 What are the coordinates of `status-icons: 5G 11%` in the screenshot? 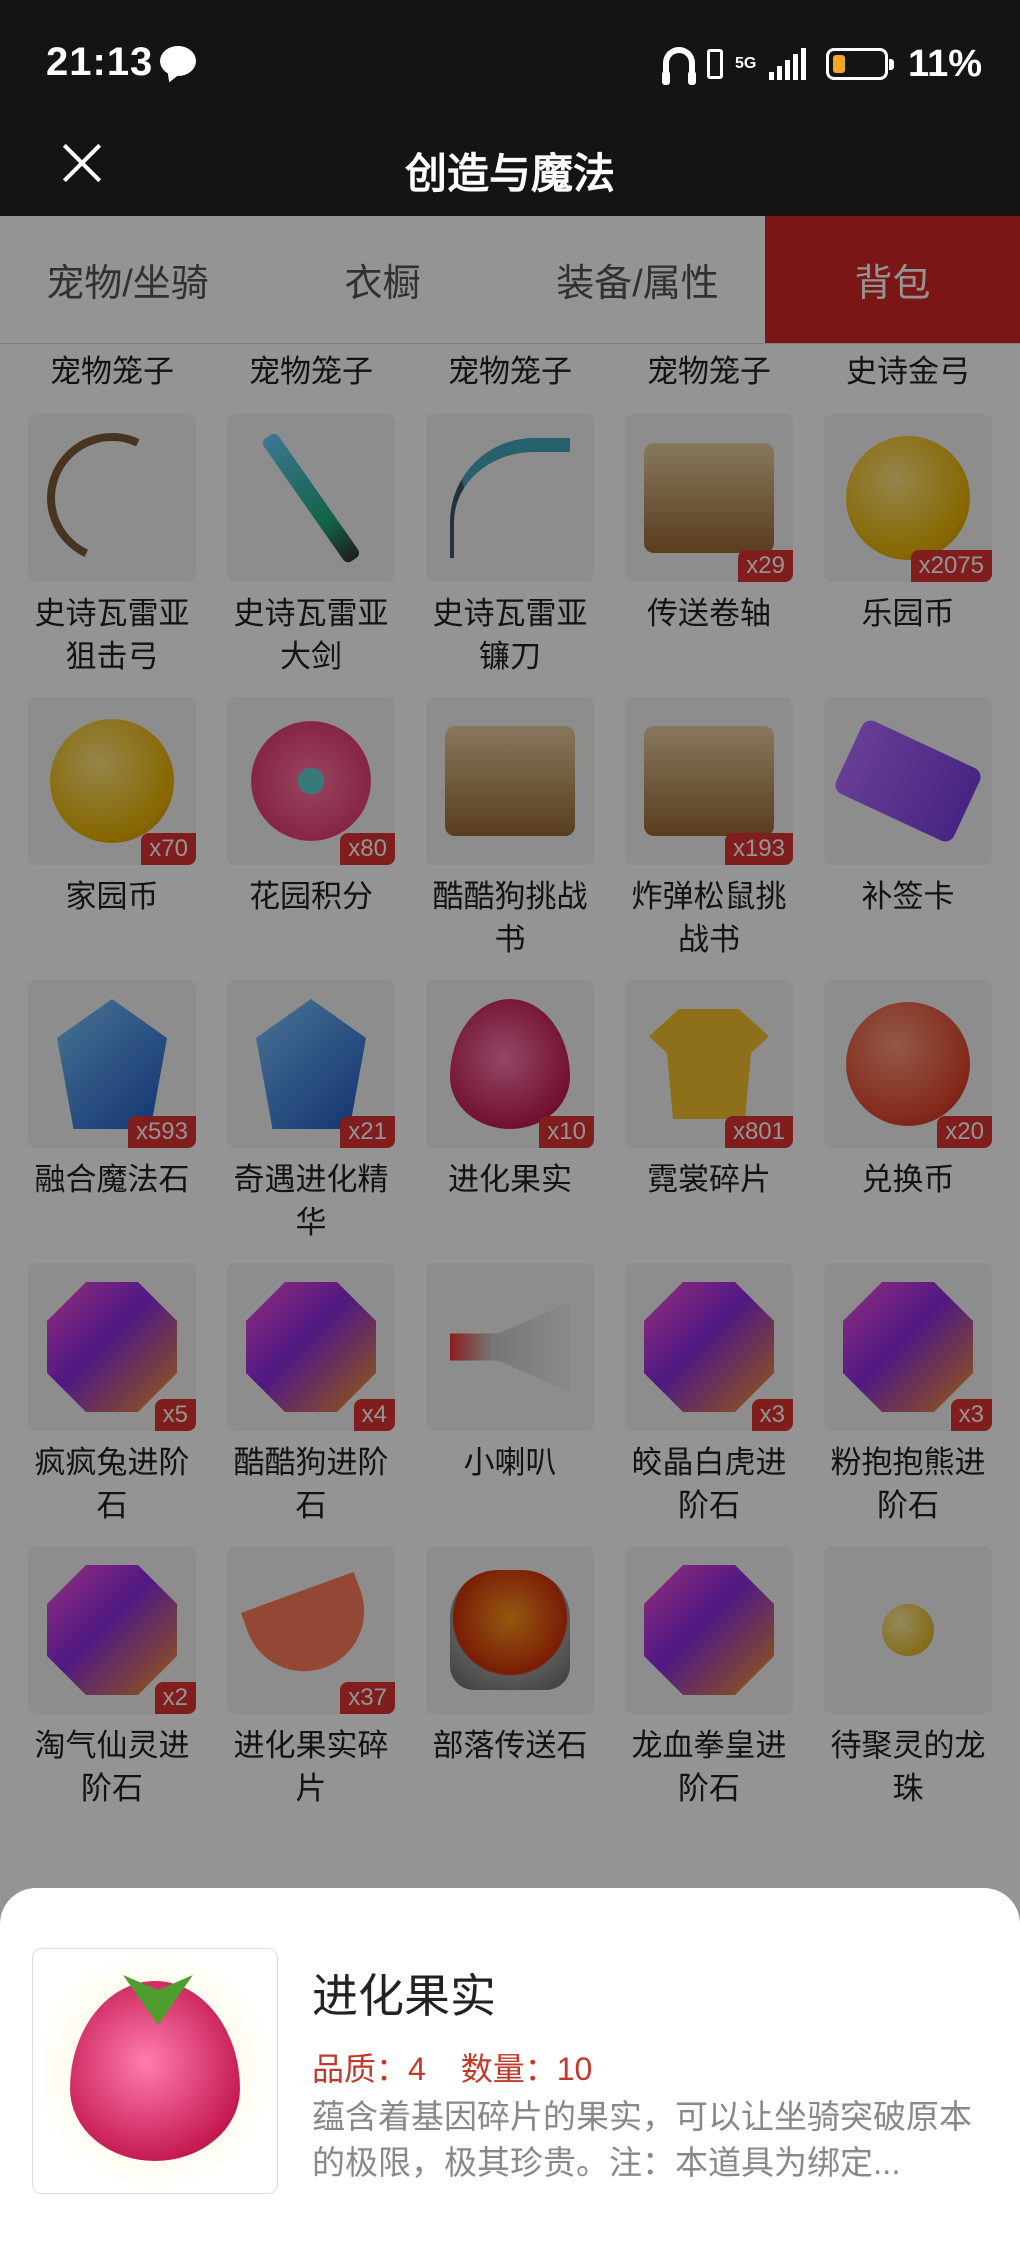 It's located at (822, 63).